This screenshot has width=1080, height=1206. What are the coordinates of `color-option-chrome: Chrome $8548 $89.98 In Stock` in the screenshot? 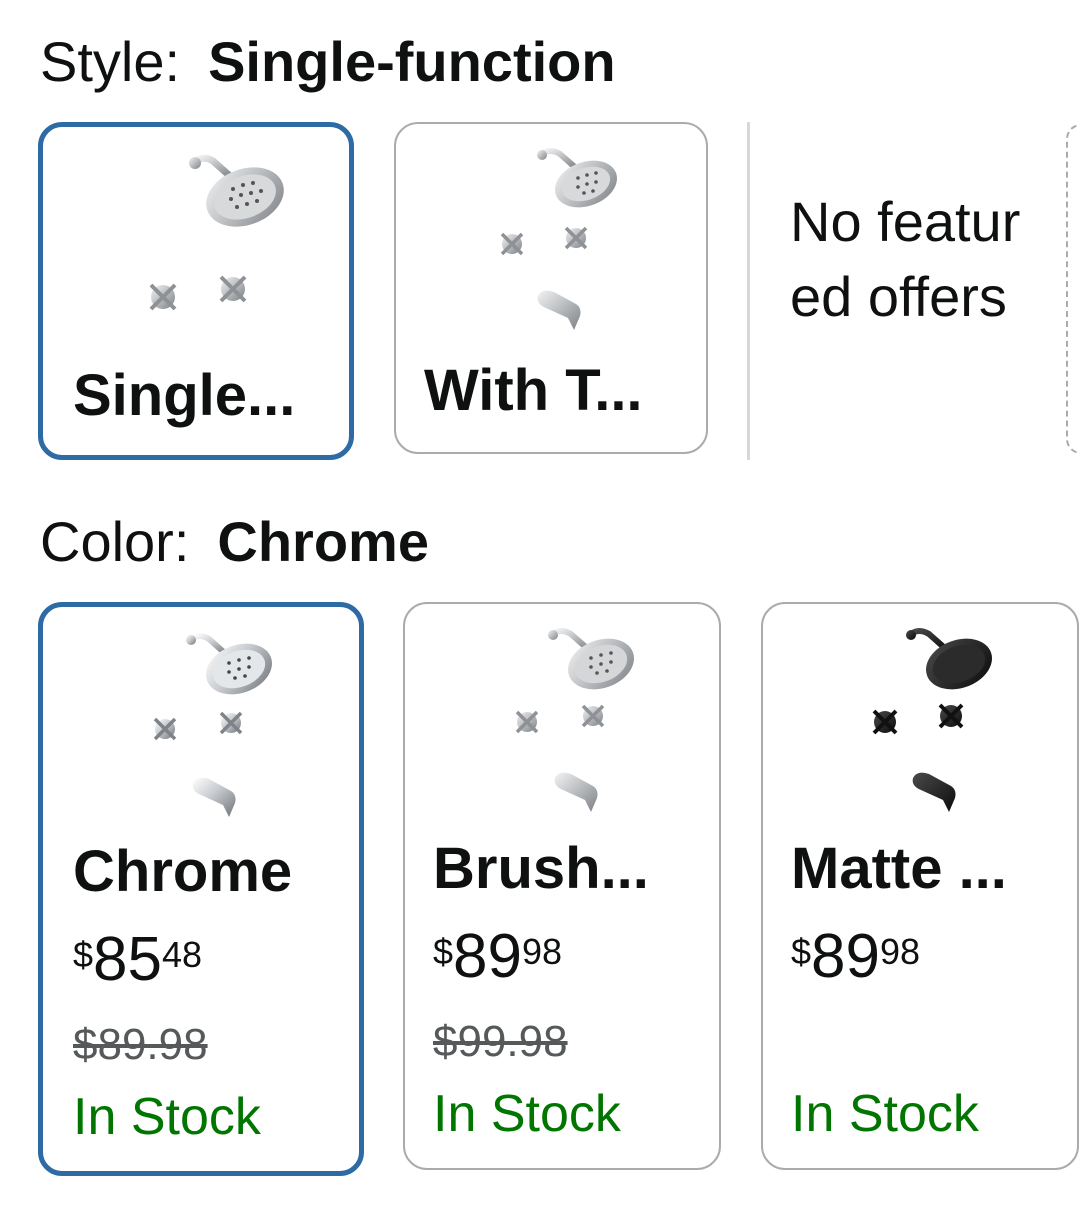 It's located at (201, 889).